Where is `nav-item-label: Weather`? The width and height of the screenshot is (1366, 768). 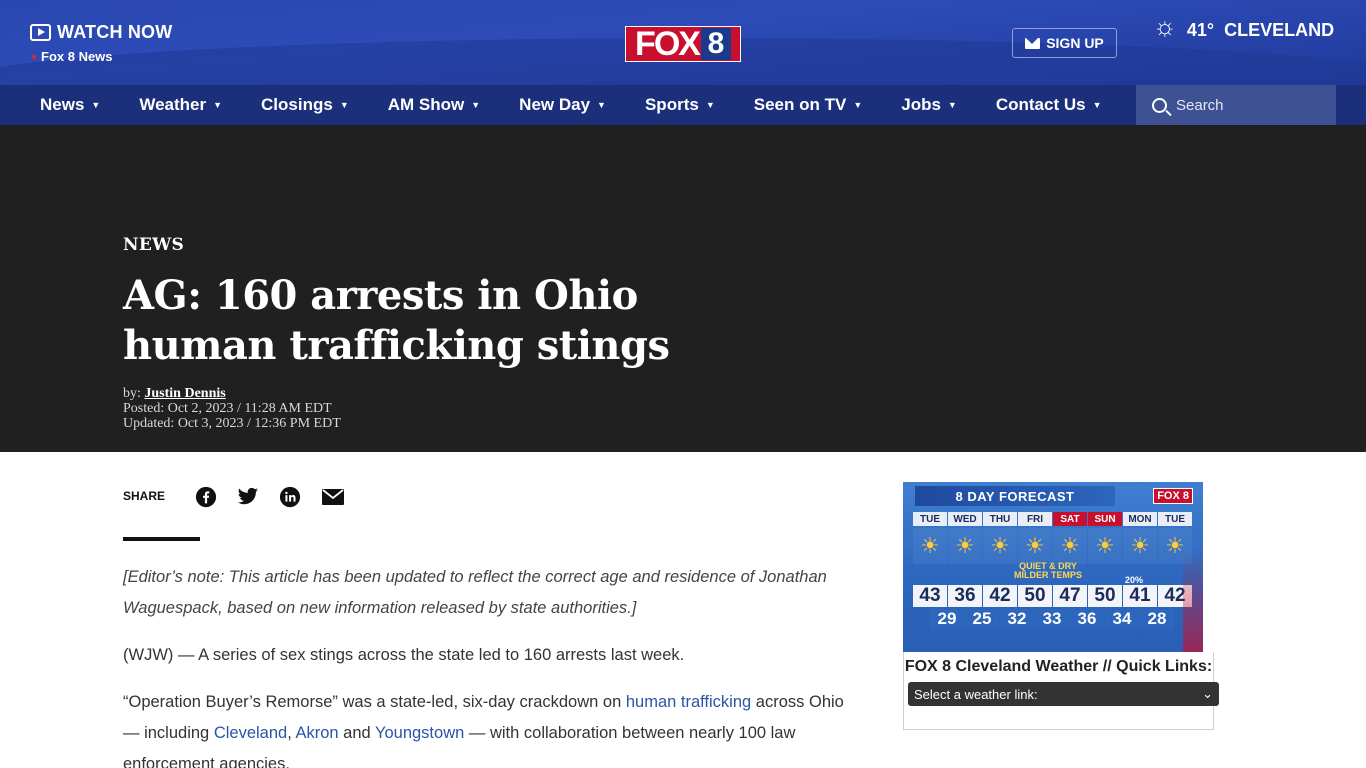
nav-item-label: Weather is located at coordinates (173, 104).